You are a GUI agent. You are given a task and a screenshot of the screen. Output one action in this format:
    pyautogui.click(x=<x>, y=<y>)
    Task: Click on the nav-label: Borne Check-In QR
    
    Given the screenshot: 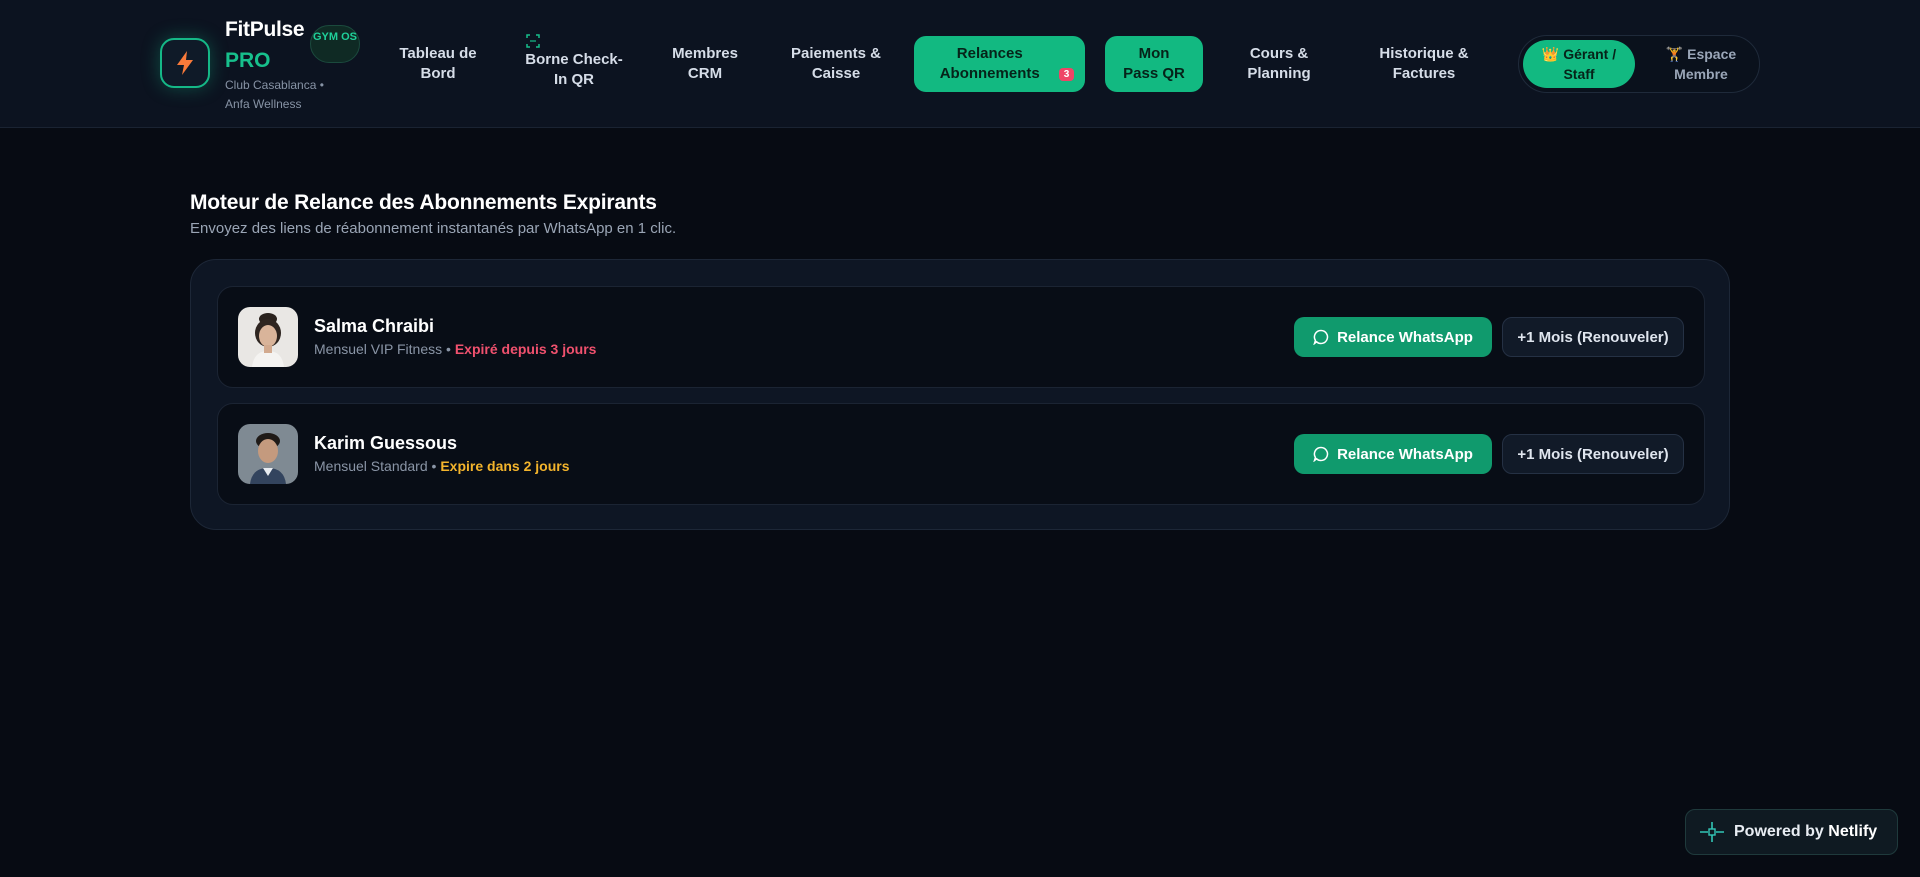 What is the action you would take?
    pyautogui.click(x=574, y=69)
    